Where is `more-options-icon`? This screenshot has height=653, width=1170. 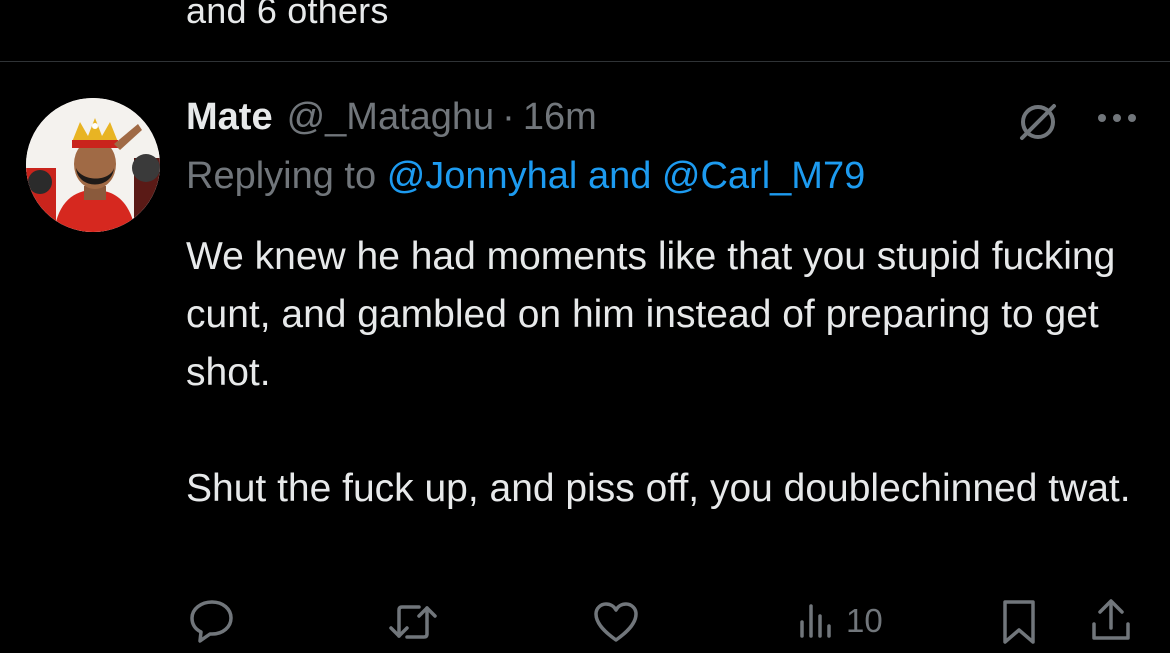 more-options-icon is located at coordinates (1117, 118).